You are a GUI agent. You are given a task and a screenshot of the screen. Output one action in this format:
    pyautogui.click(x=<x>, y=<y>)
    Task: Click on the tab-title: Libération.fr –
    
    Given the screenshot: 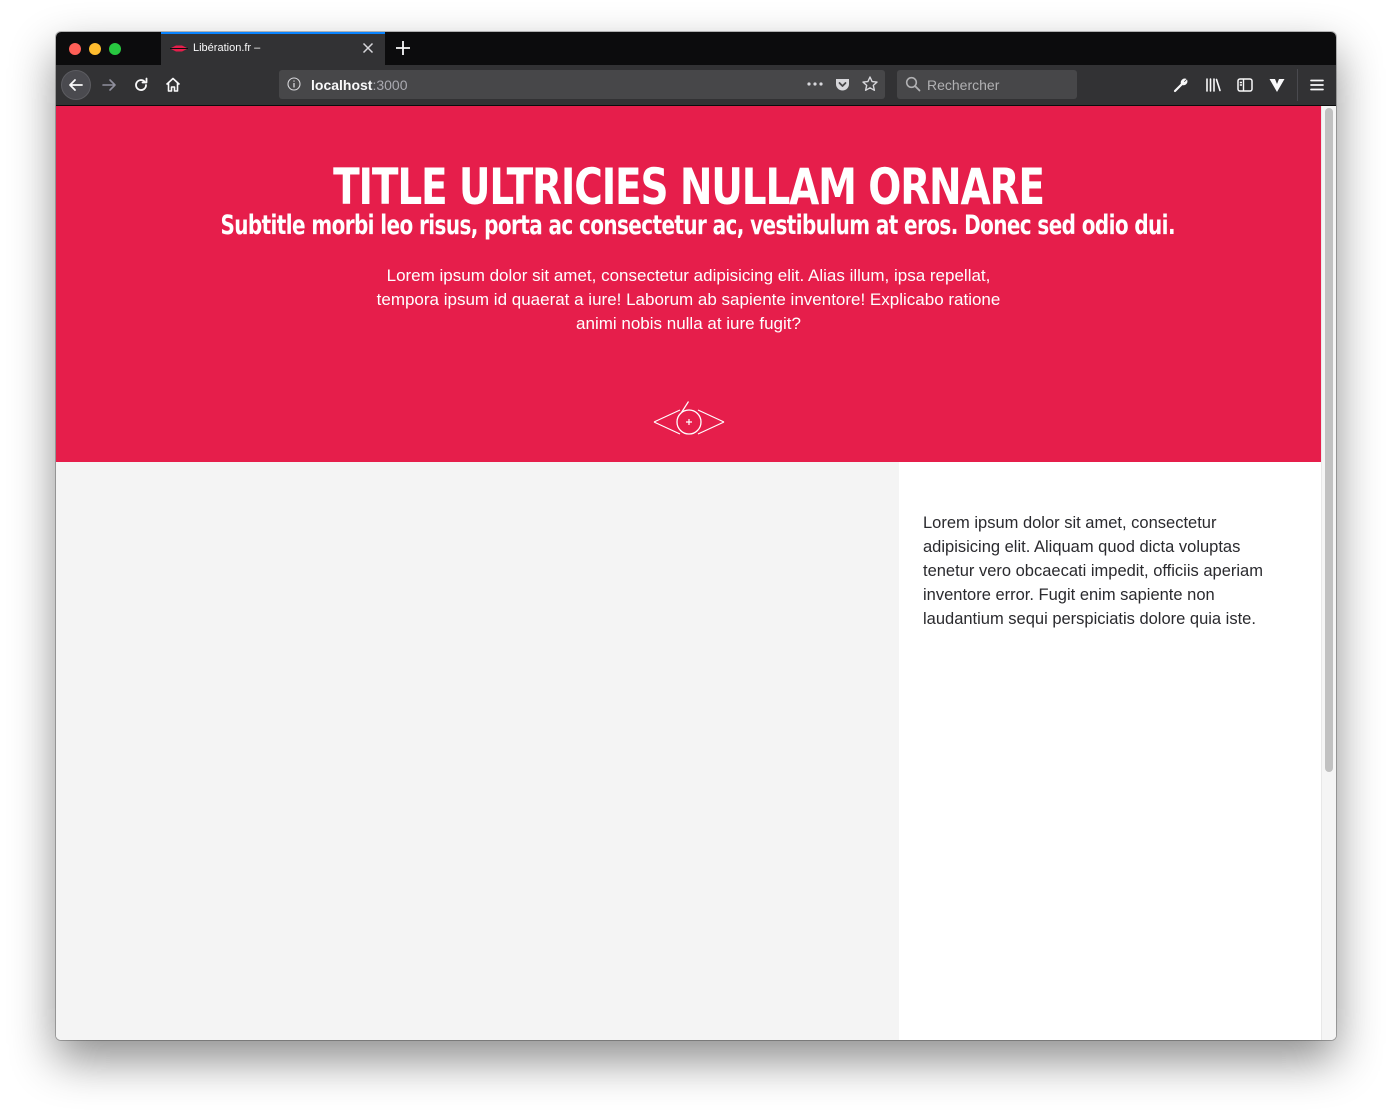 What is the action you would take?
    pyautogui.click(x=227, y=48)
    